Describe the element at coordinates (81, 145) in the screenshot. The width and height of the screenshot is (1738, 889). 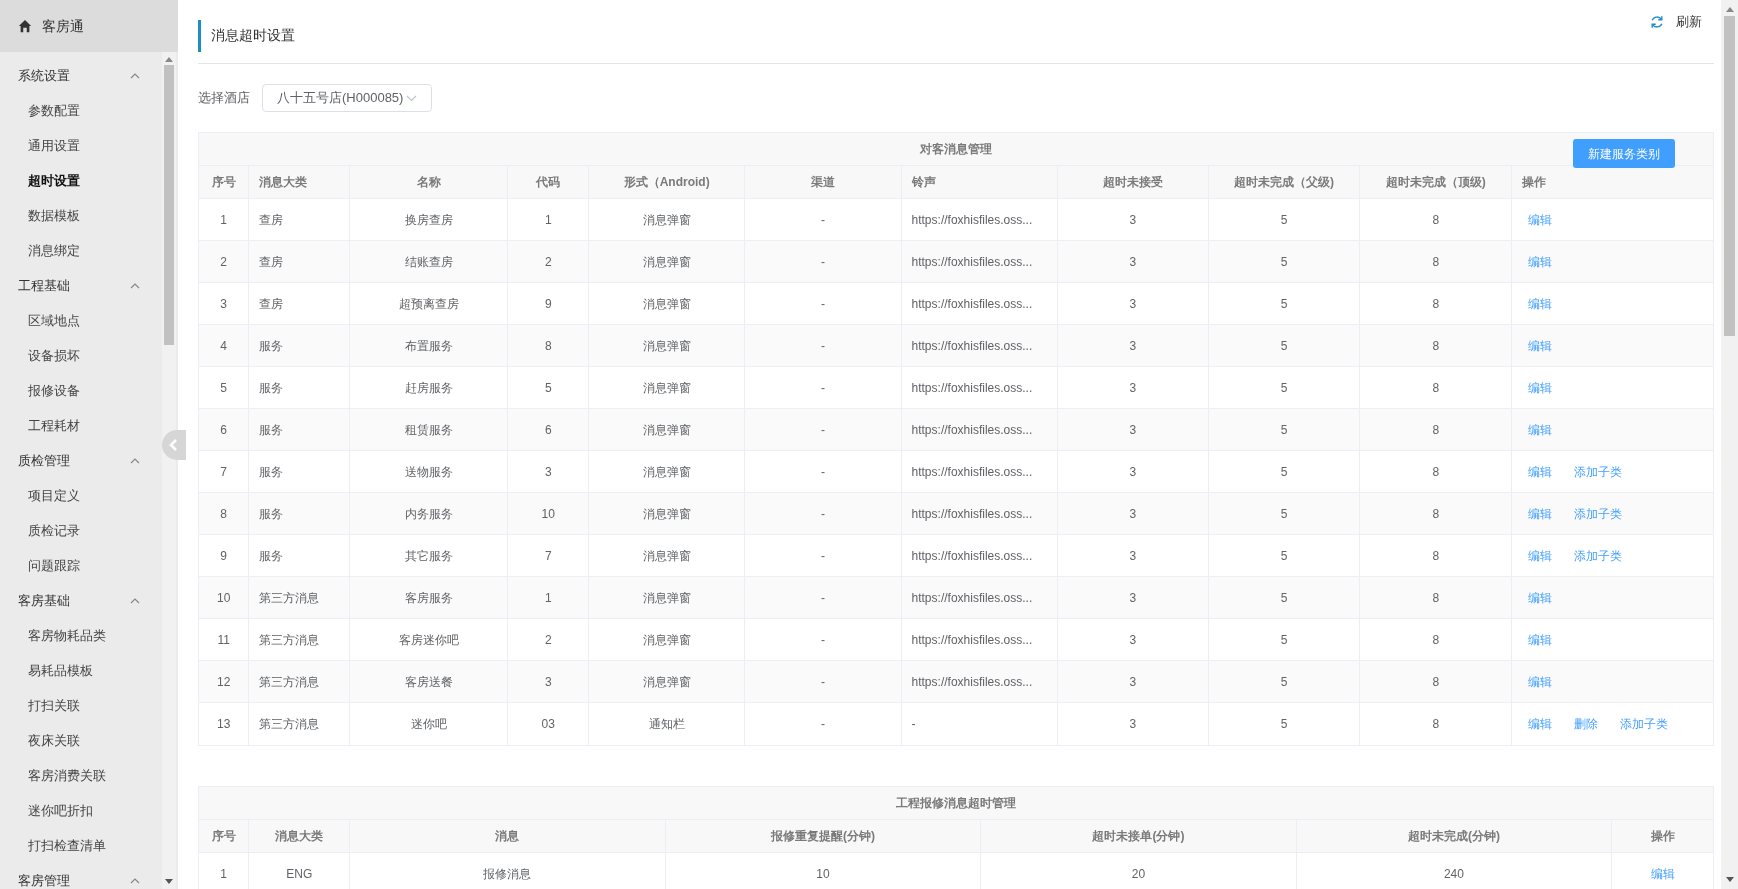
I see `sidebar-item: 通用设置` at that location.